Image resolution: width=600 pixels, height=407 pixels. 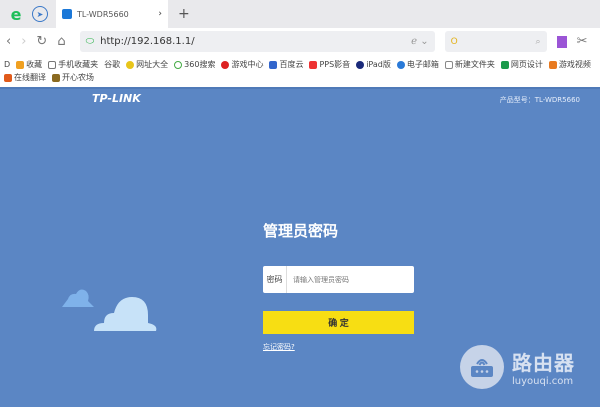 What do you see at coordinates (61, 41) in the screenshot?
I see `home-icon: ⌂` at bounding box center [61, 41].